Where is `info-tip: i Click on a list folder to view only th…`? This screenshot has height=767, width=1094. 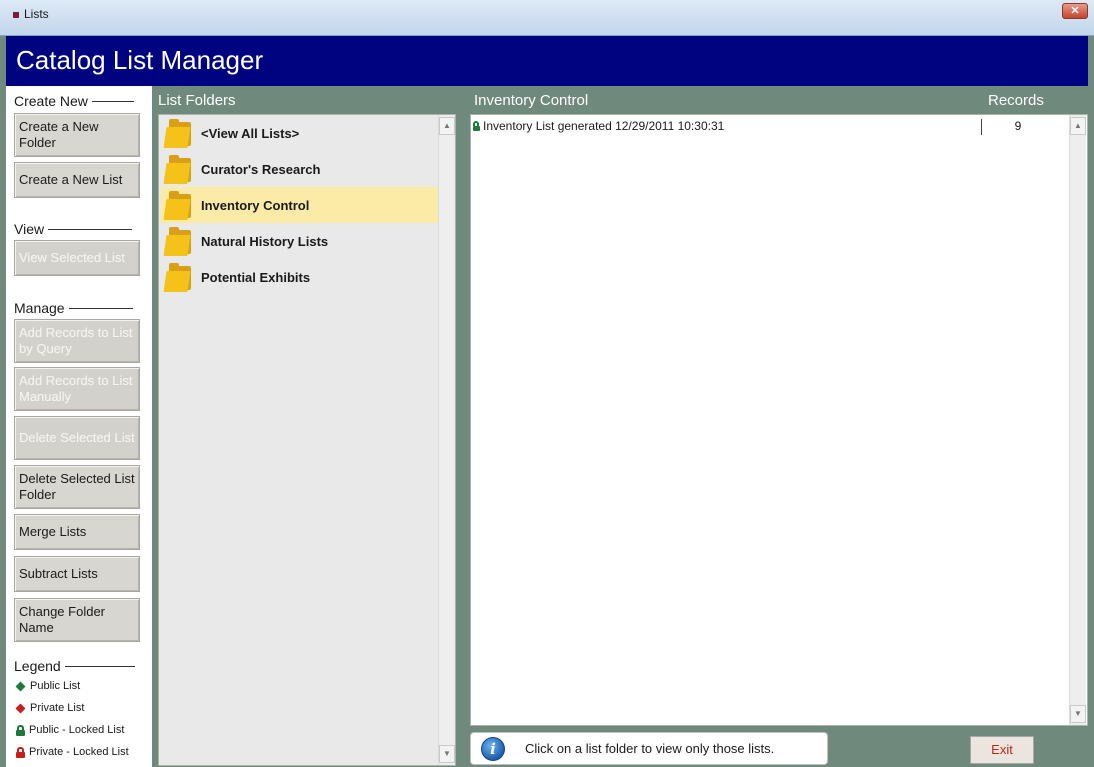
info-tip: i Click on a list folder to view only th… is located at coordinates (649, 748).